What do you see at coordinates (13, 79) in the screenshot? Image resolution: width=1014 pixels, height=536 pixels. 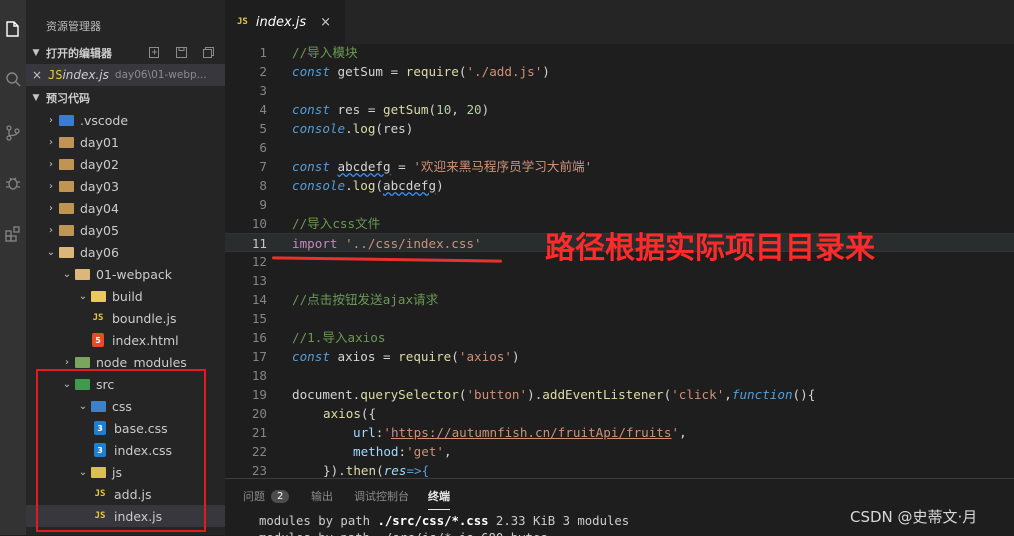 I see `search-icon` at bounding box center [13, 79].